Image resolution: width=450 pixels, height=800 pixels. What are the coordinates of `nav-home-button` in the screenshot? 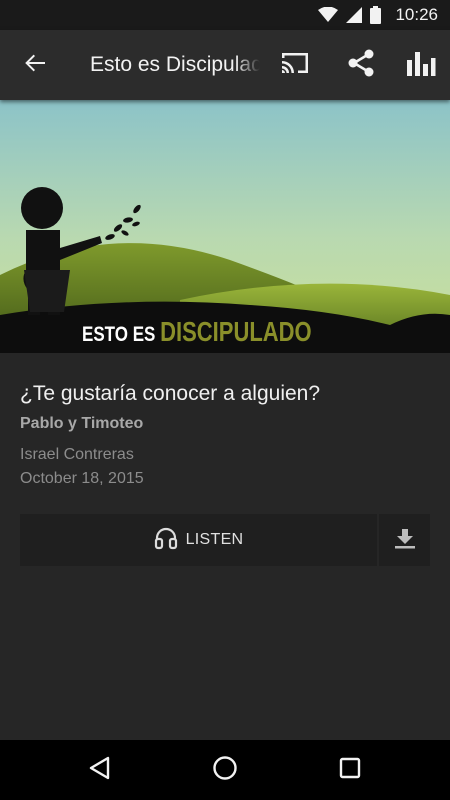 It's located at (225, 770).